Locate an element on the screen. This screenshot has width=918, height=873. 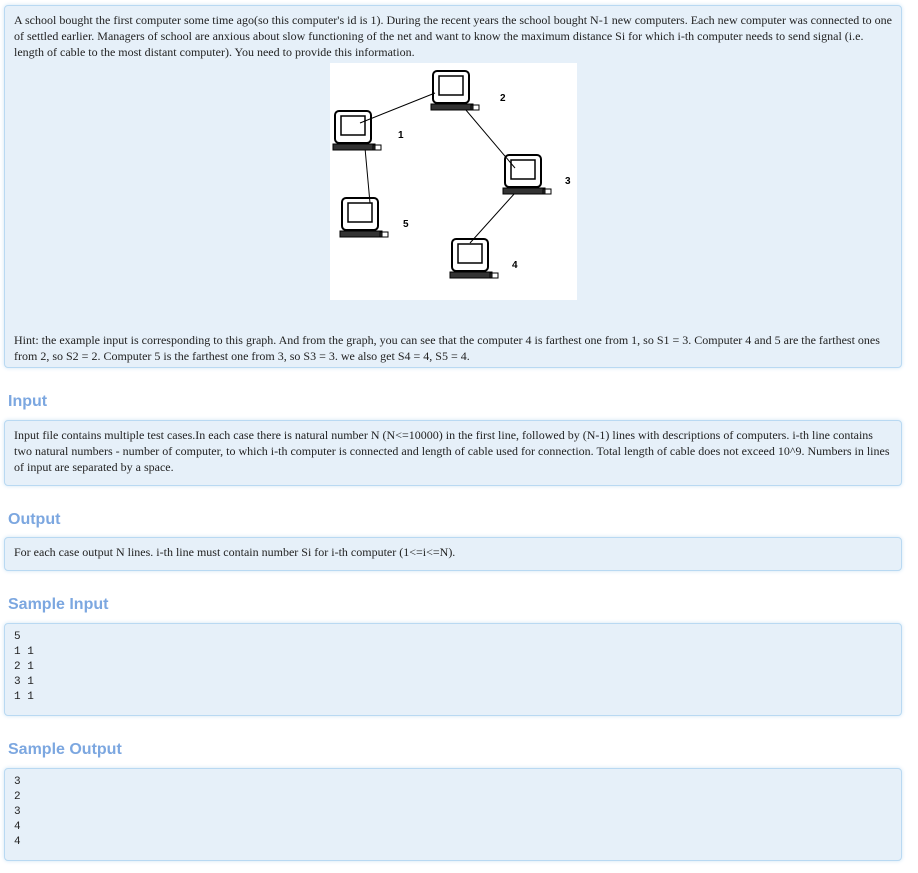
sample-input-heading: Sample Input is located at coordinates (58, 604).